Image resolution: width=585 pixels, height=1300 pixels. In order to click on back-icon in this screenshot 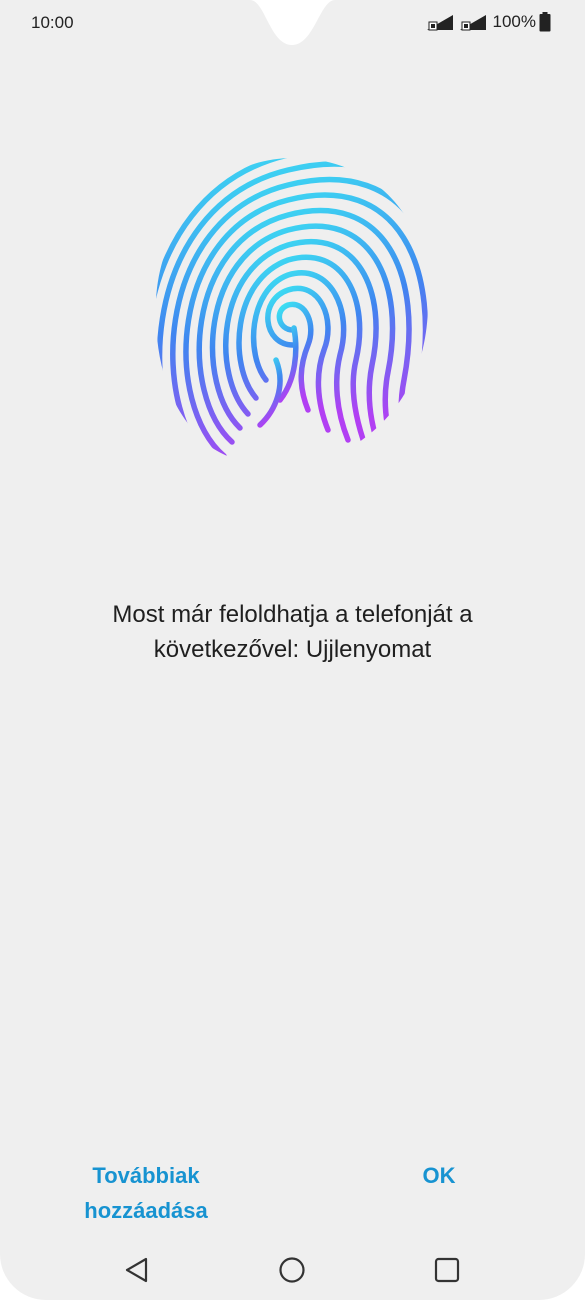, I will do `click(138, 1270)`.